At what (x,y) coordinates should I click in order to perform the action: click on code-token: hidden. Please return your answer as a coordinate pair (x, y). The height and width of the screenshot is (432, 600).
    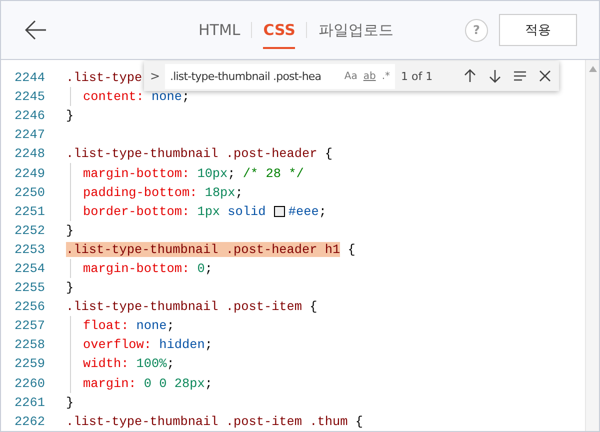
    Looking at the image, I should click on (181, 344).